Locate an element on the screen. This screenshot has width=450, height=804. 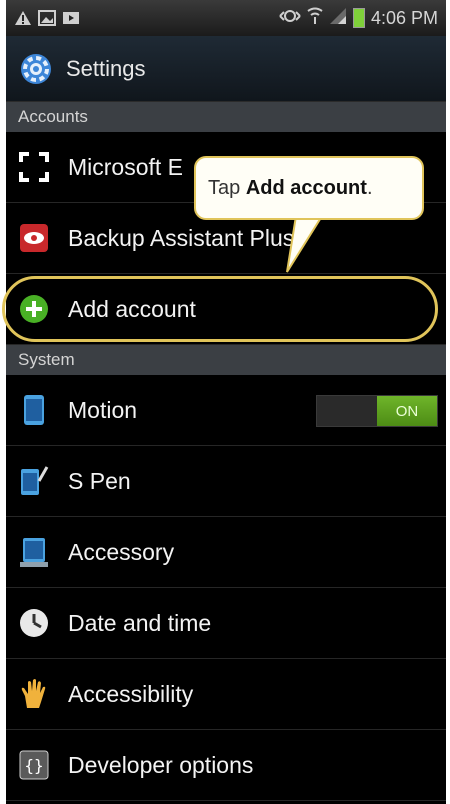
item-label: Accessibility is located at coordinates (131, 693).